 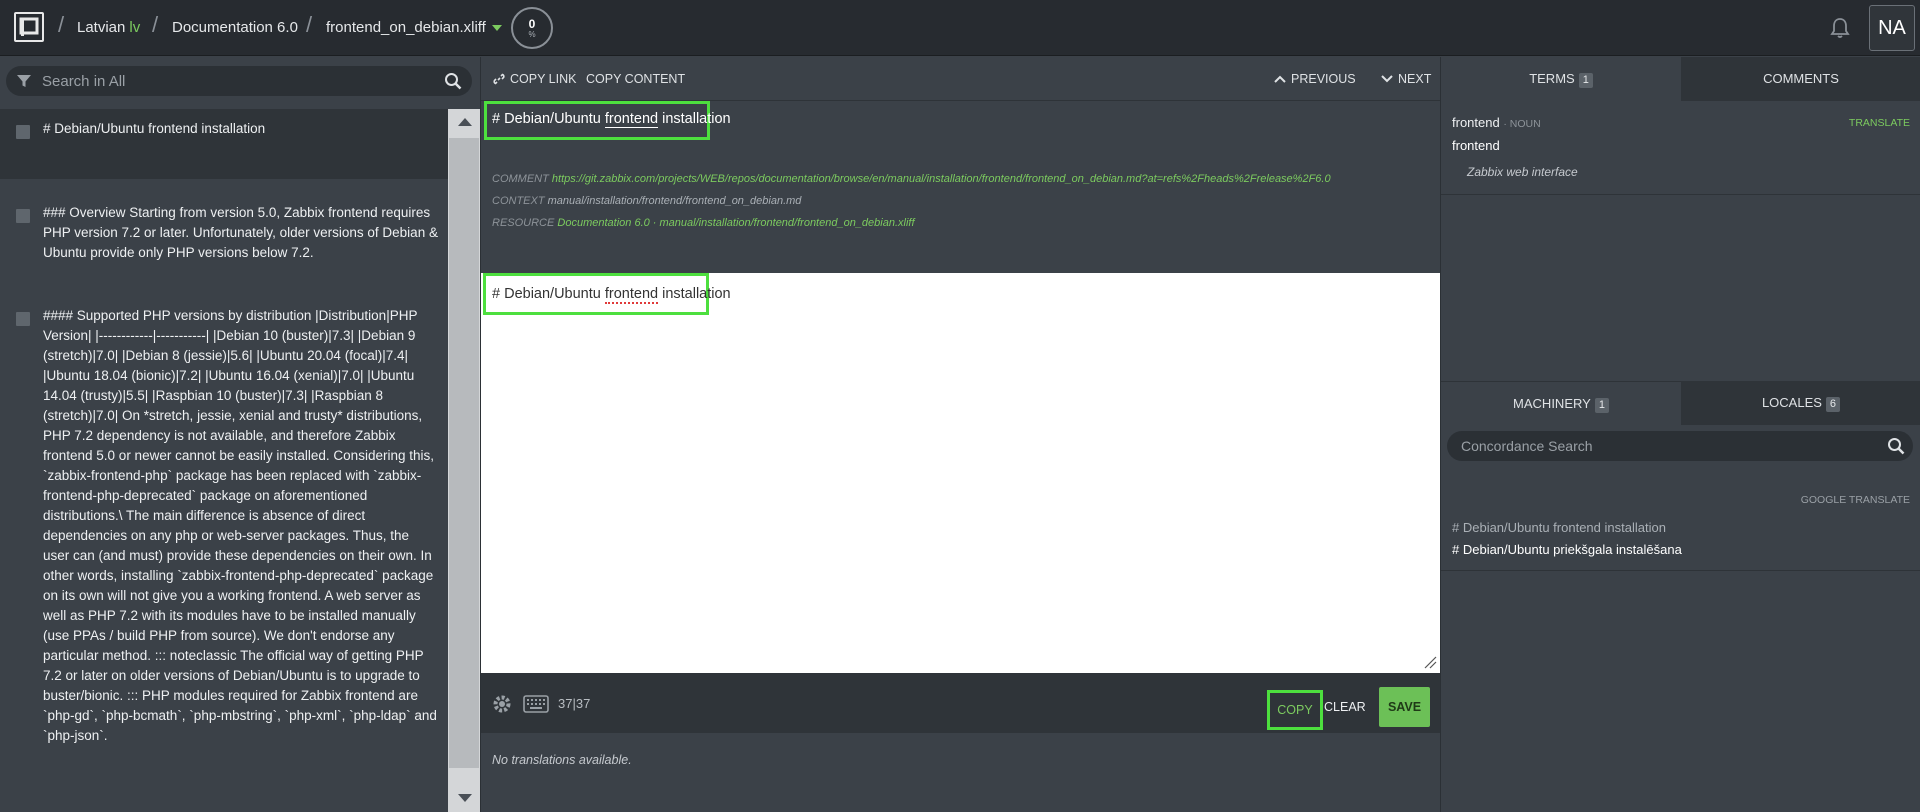 I want to click on copy-button: COPY, so click(x=1295, y=710).